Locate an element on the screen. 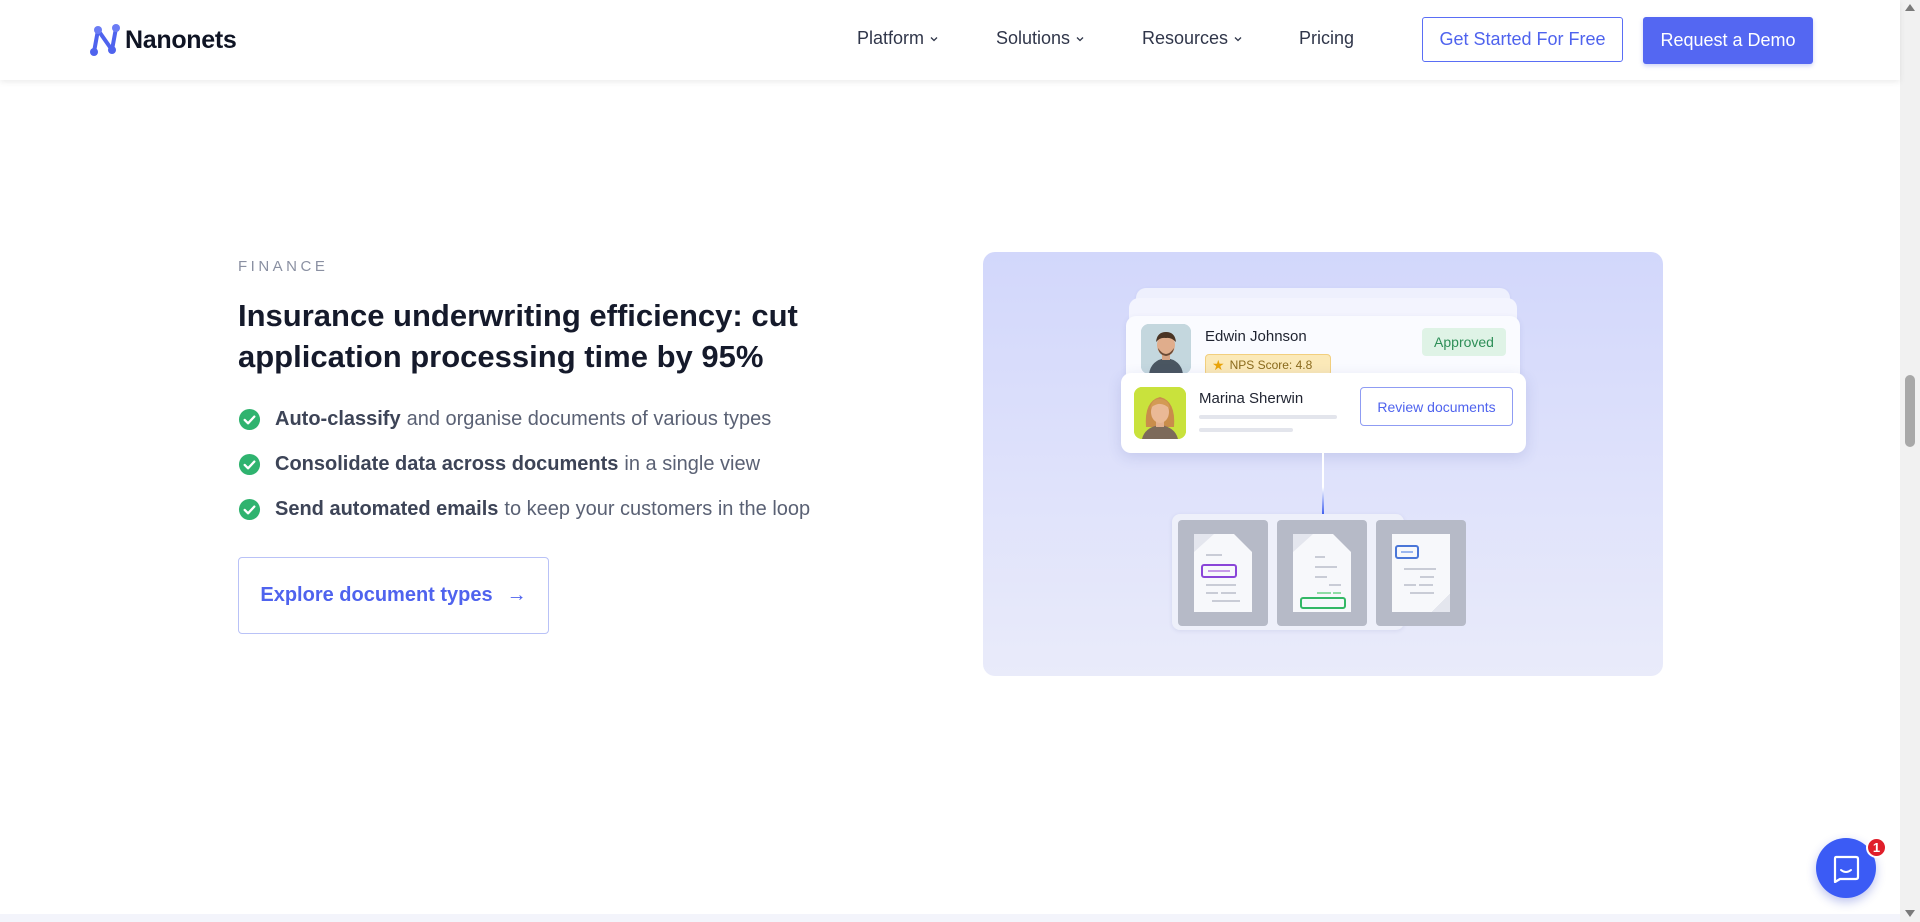 This screenshot has width=1920, height=922. explore-document-types-button: Explore document types → is located at coordinates (393, 595).